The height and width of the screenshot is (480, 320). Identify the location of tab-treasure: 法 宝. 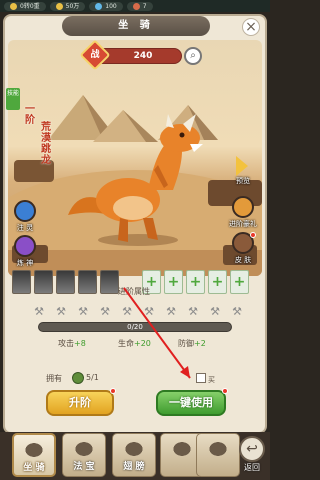
(84, 455).